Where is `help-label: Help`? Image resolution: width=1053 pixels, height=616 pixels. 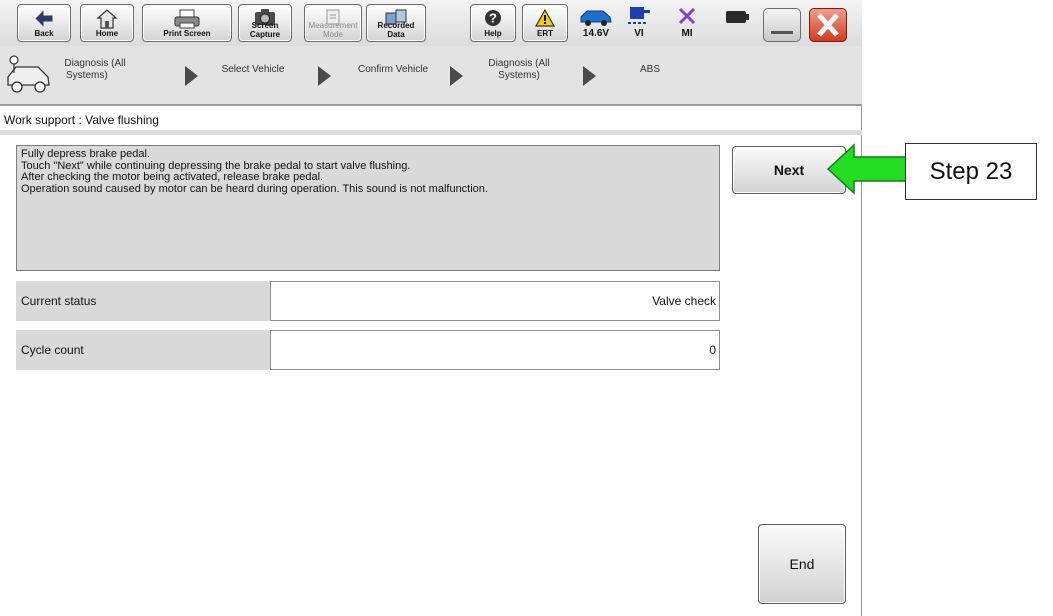
help-label: Help is located at coordinates (493, 33).